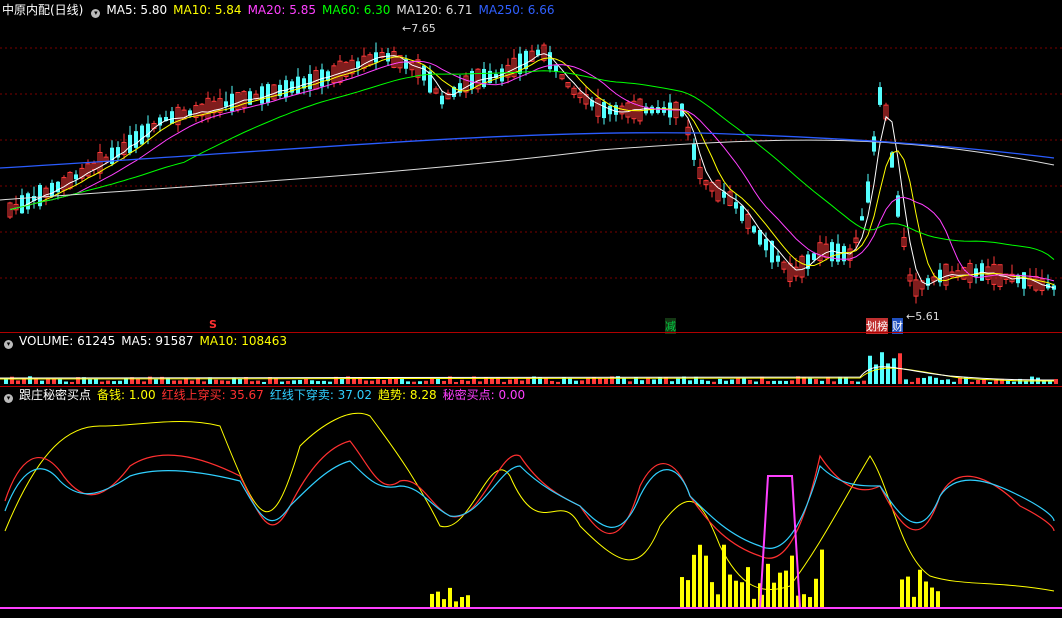 The width and height of the screenshot is (1062, 618). I want to click on volume-value: VOLUME: 61245, so click(67, 341).